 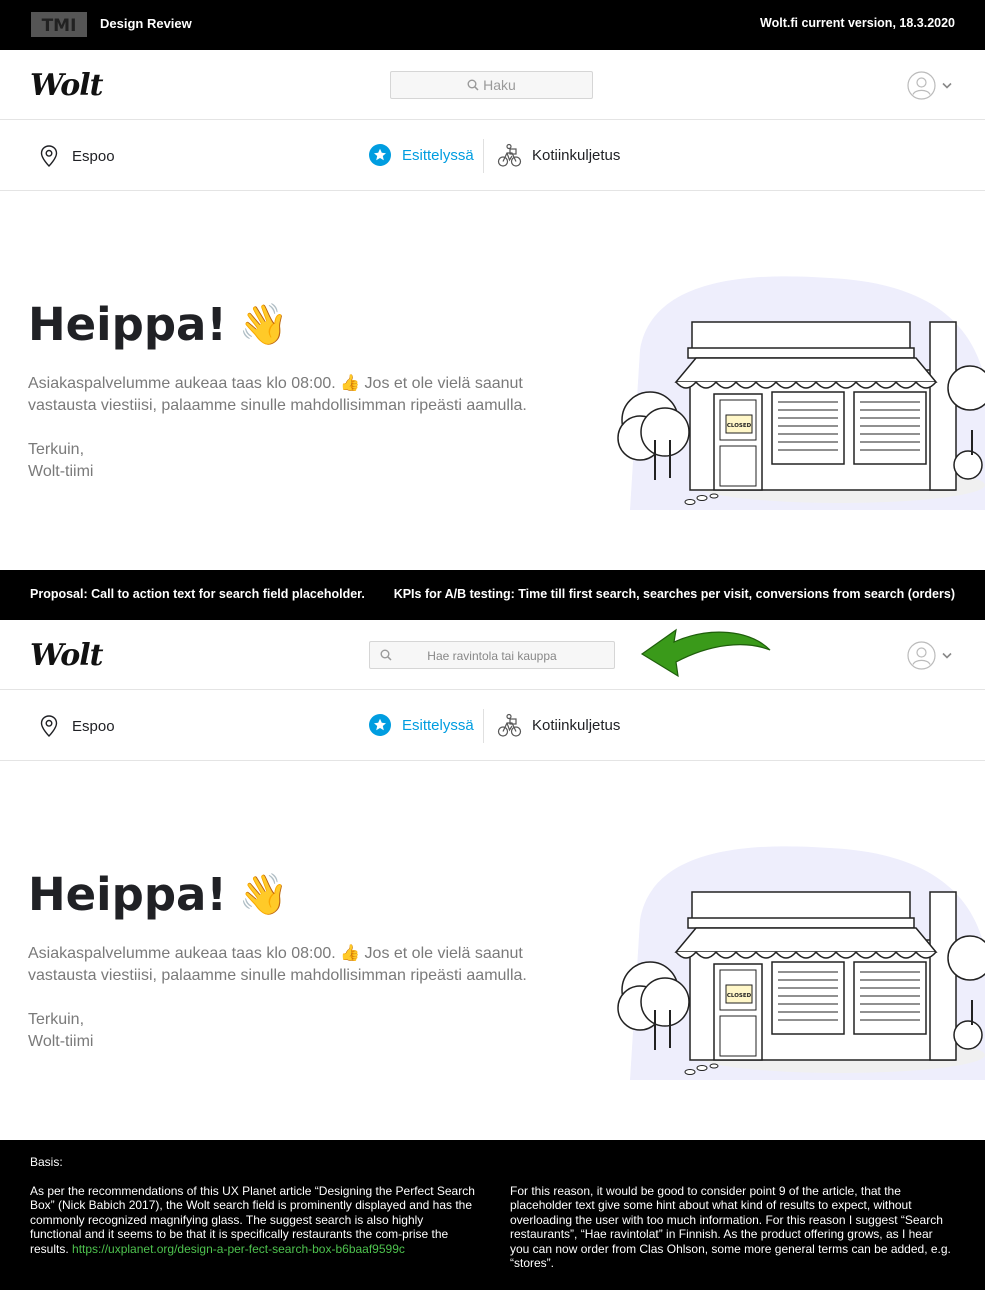 What do you see at coordinates (61, 1041) in the screenshot?
I see `signature-team-proposal: Wolt-tiimi` at bounding box center [61, 1041].